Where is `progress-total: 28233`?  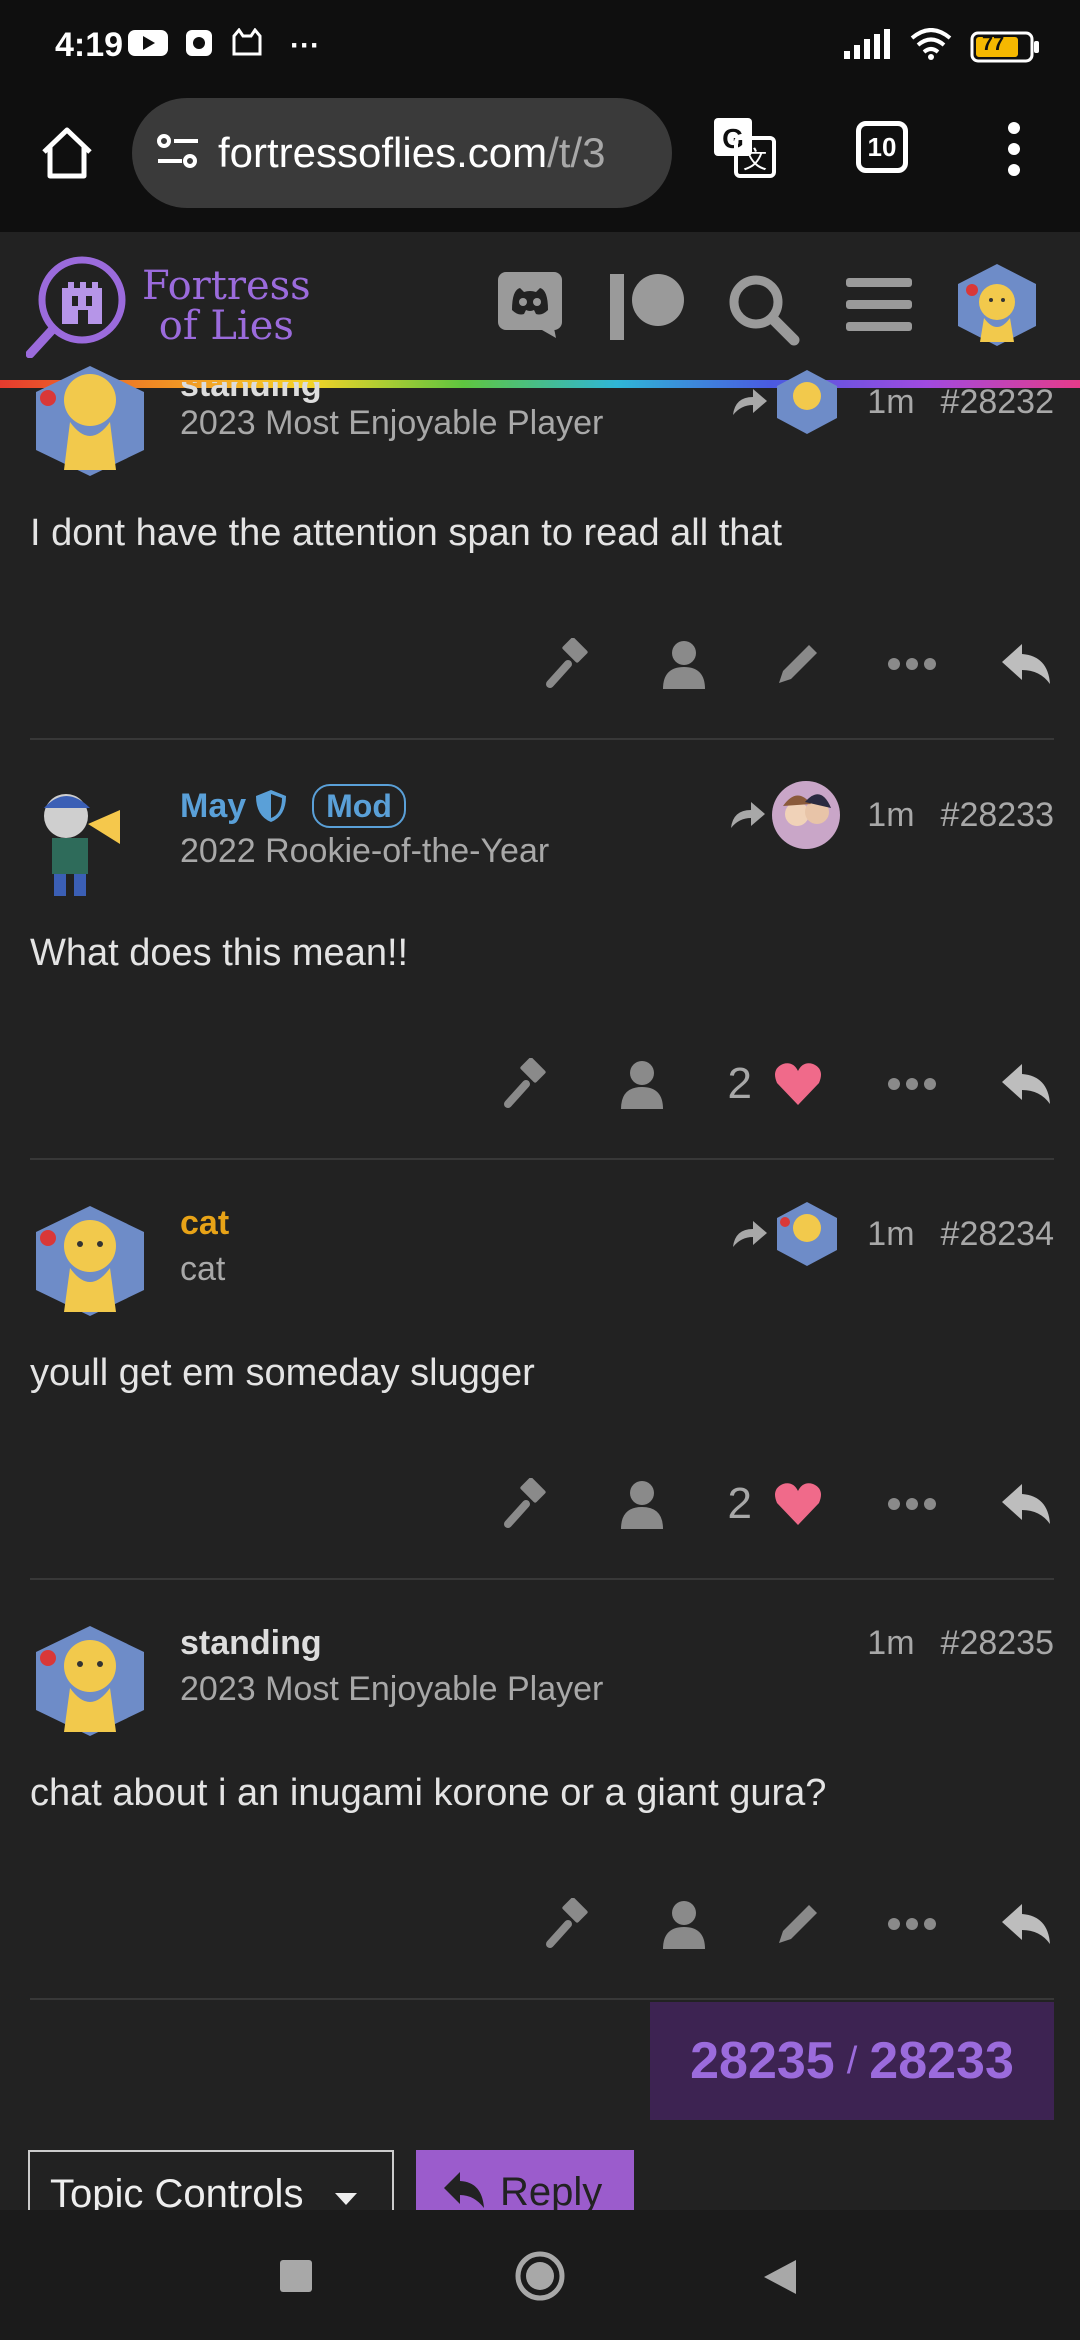
progress-total: 28233 is located at coordinates (941, 2061).